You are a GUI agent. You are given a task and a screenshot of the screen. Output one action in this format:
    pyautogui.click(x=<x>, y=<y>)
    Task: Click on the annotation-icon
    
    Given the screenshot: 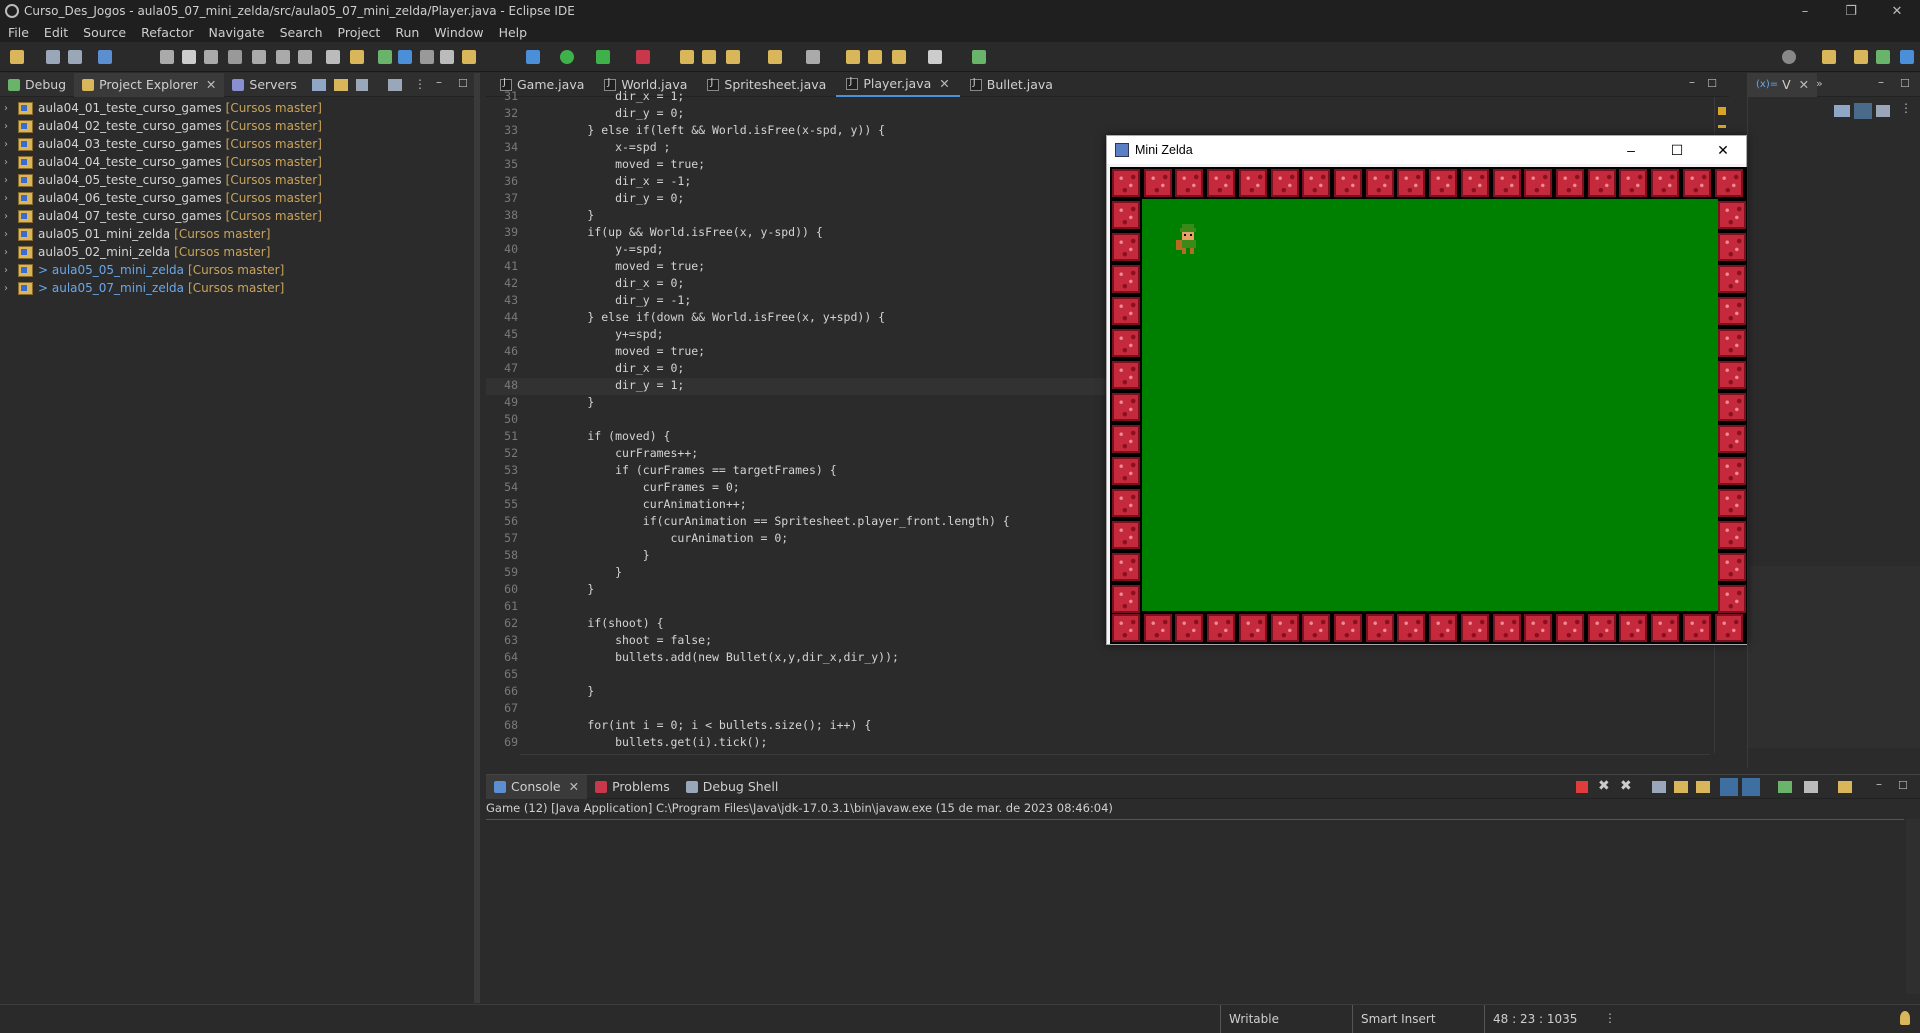 What is the action you would take?
    pyautogui.click(x=775, y=57)
    